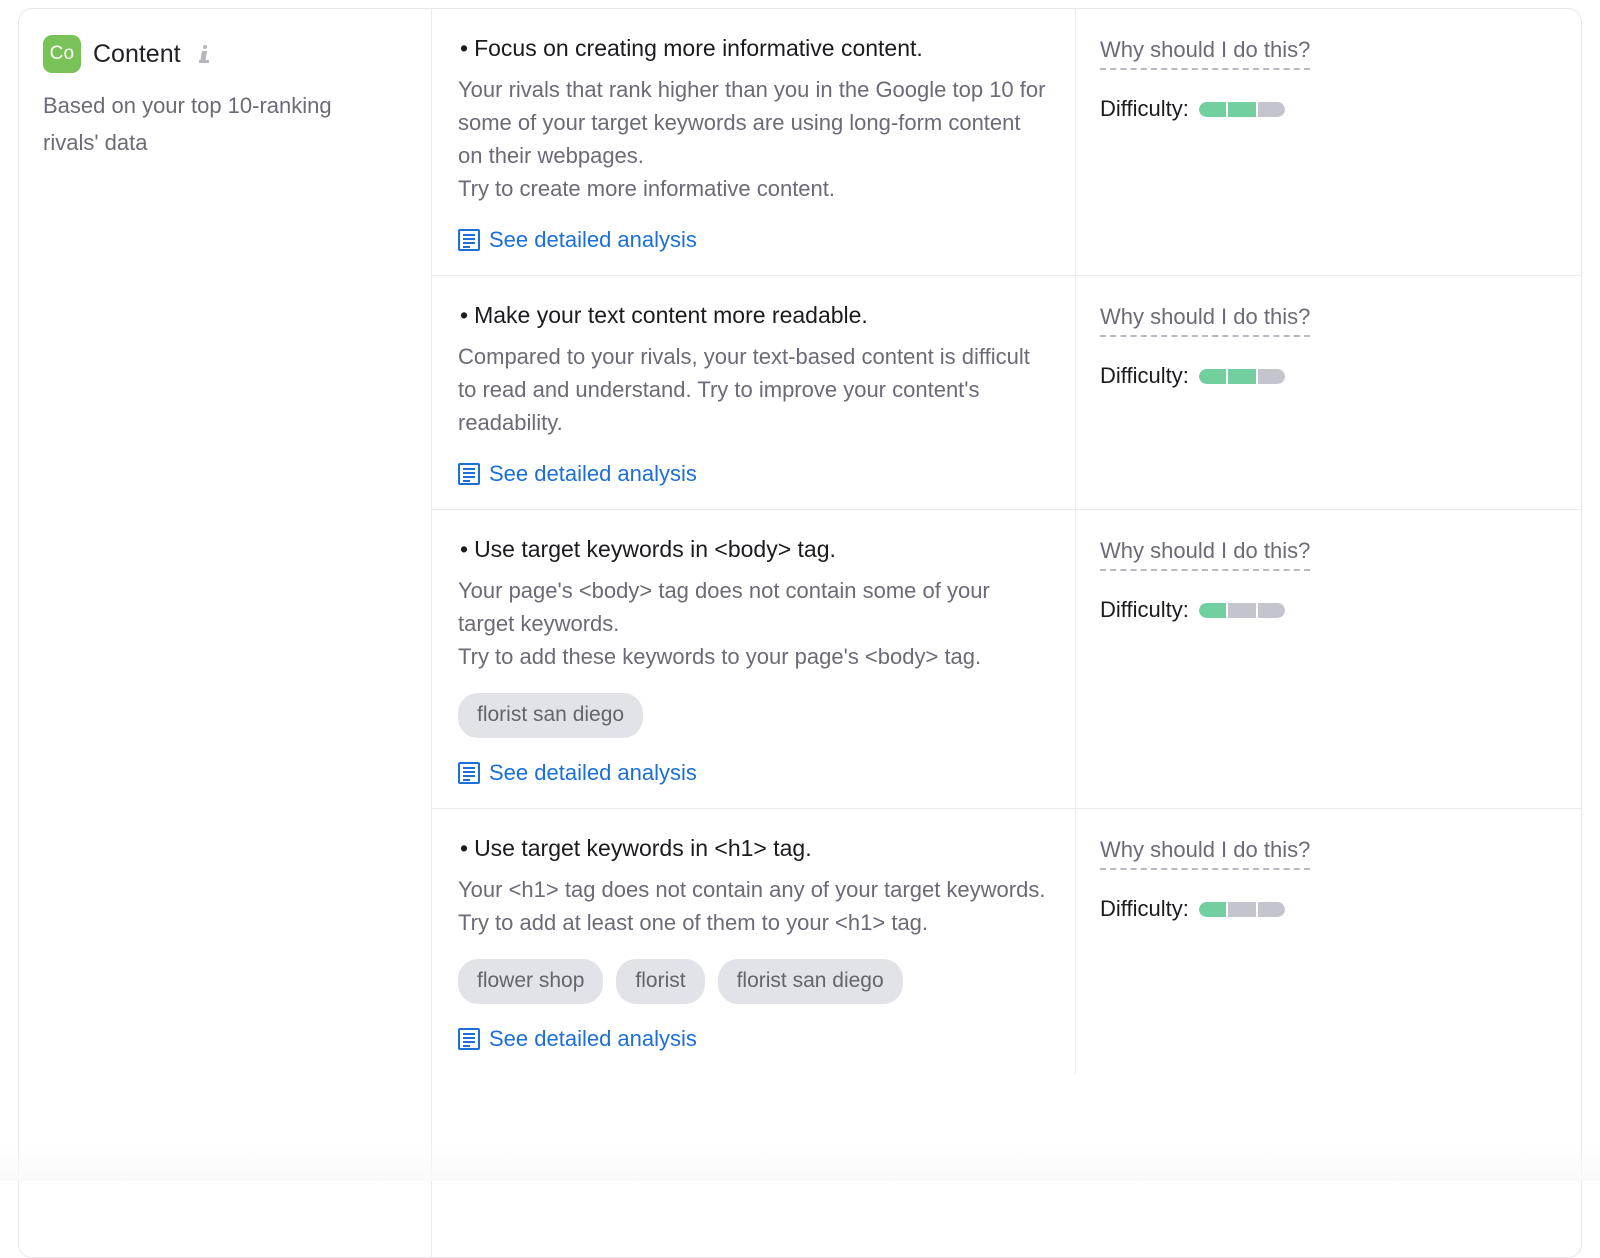  Describe the element at coordinates (531, 981) in the screenshot. I see `keyword-pill: flower shop` at that location.